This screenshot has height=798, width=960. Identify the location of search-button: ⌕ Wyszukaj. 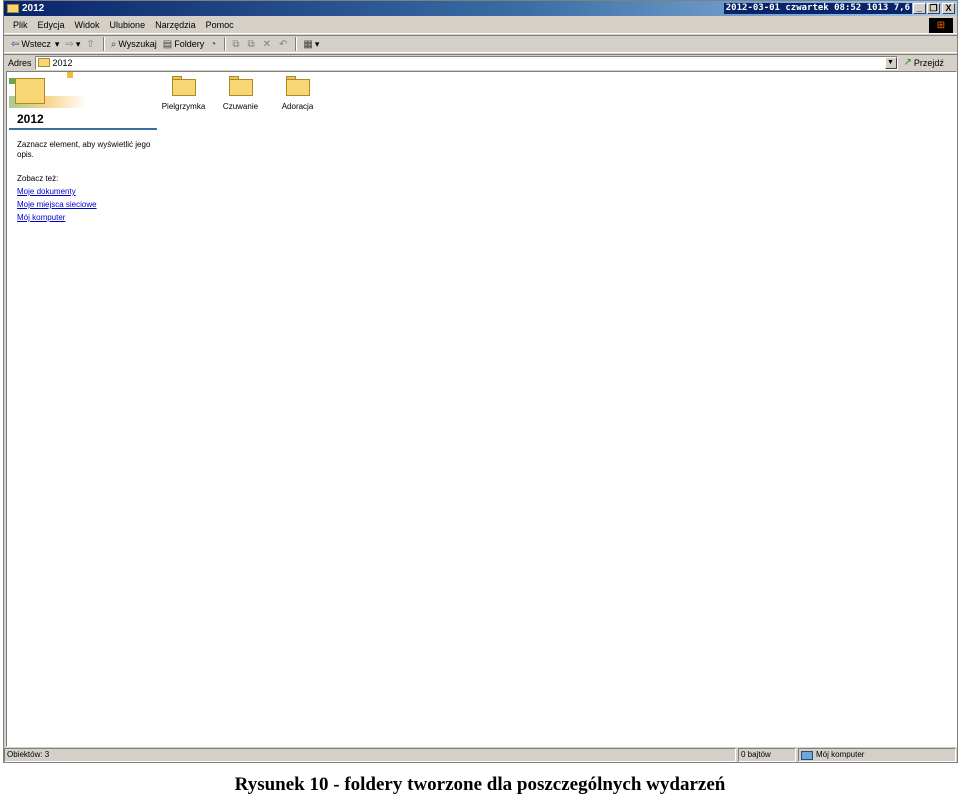
(134, 44).